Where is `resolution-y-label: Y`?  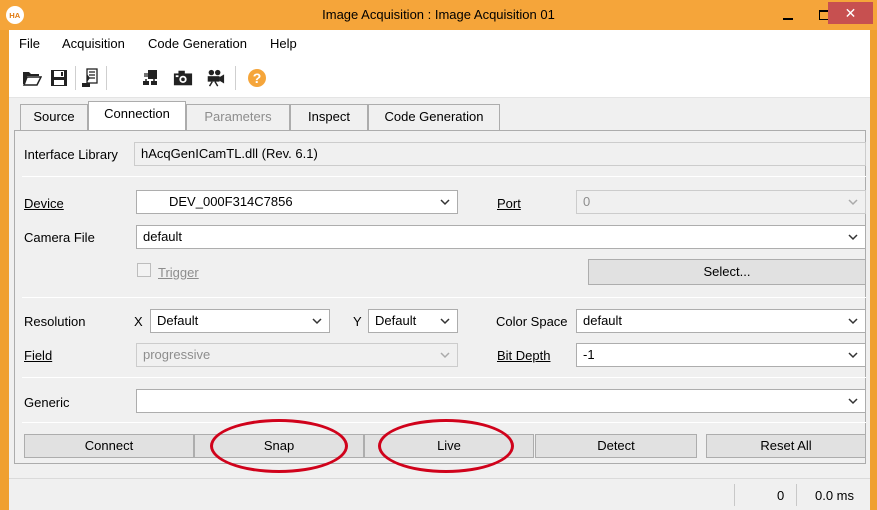 resolution-y-label: Y is located at coordinates (357, 321).